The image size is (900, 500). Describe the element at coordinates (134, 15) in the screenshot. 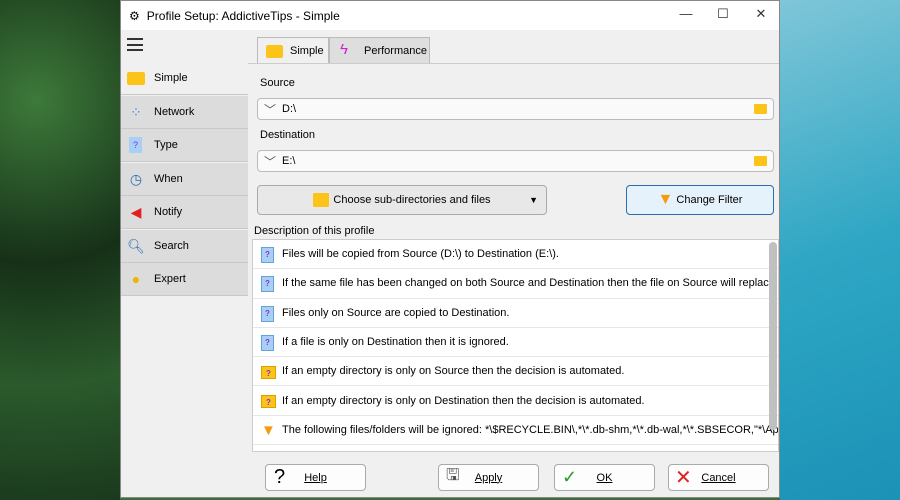

I see `app-icon: ⚙` at that location.